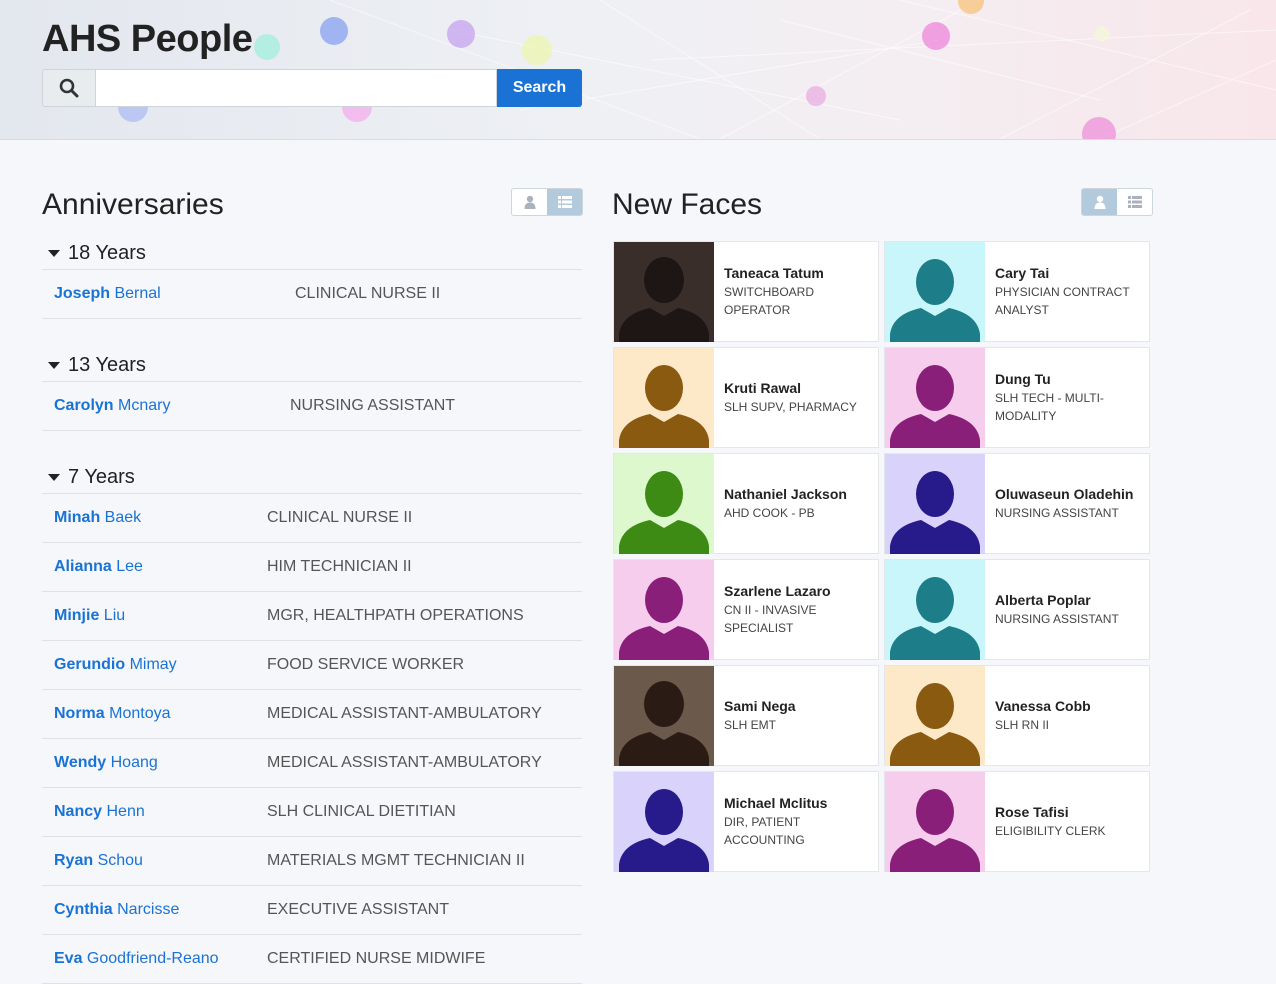 The height and width of the screenshot is (984, 1276). I want to click on first-name: Norma, so click(79, 713).